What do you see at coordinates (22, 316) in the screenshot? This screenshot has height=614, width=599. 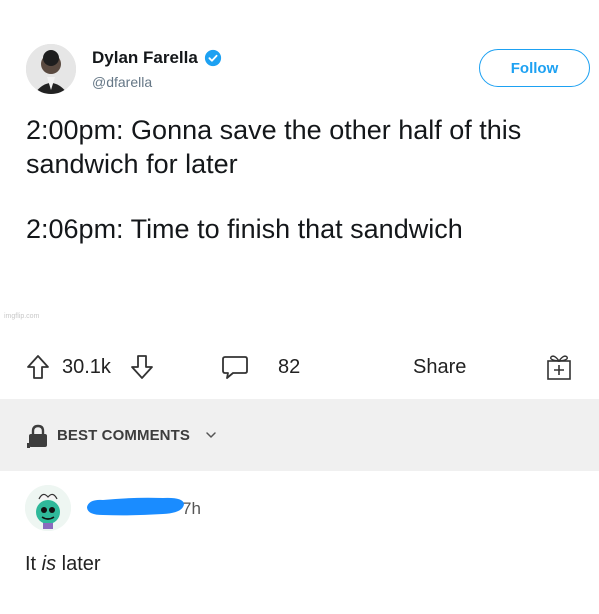 I see `watermark: imgflip.com` at bounding box center [22, 316].